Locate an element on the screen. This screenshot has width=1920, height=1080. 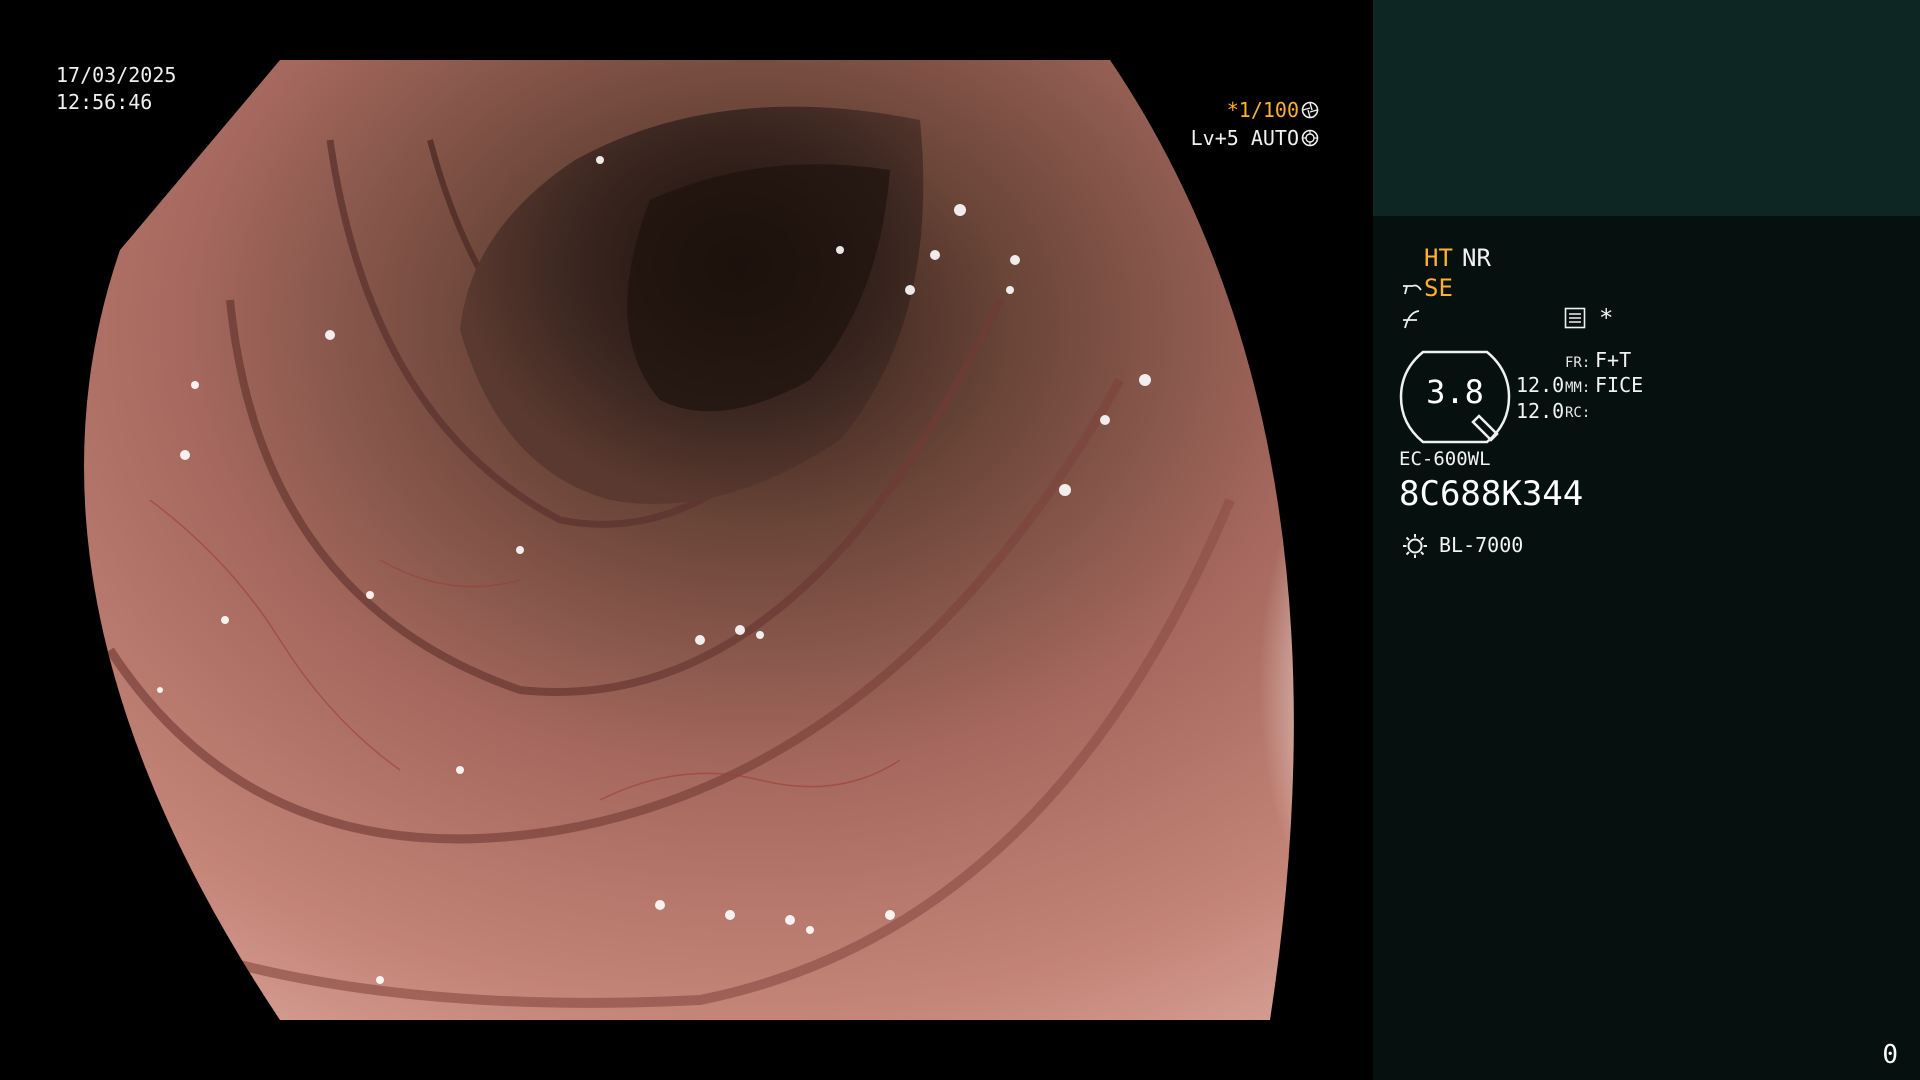
menu-icon is located at coordinates (1575, 318).